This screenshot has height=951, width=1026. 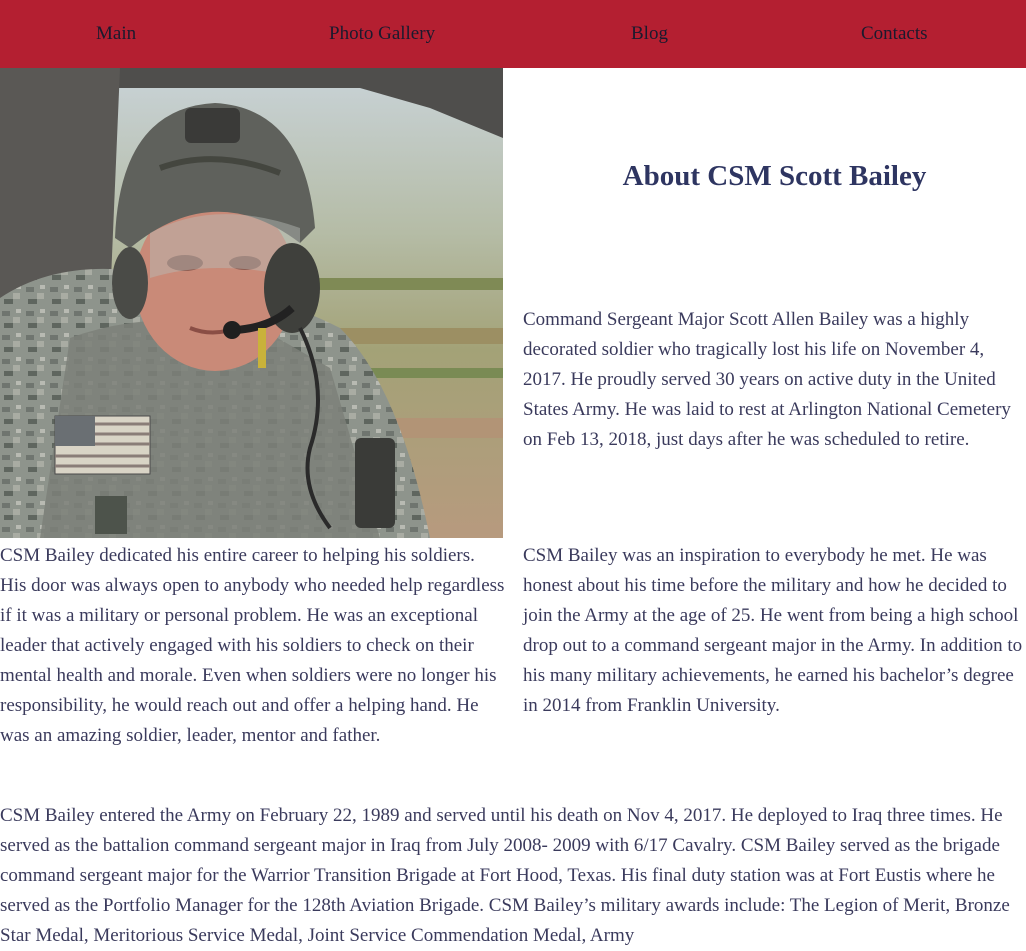 What do you see at coordinates (513, 34) in the screenshot?
I see `top-navigation-bar: Main Photo Gallery Blog Contacts` at bounding box center [513, 34].